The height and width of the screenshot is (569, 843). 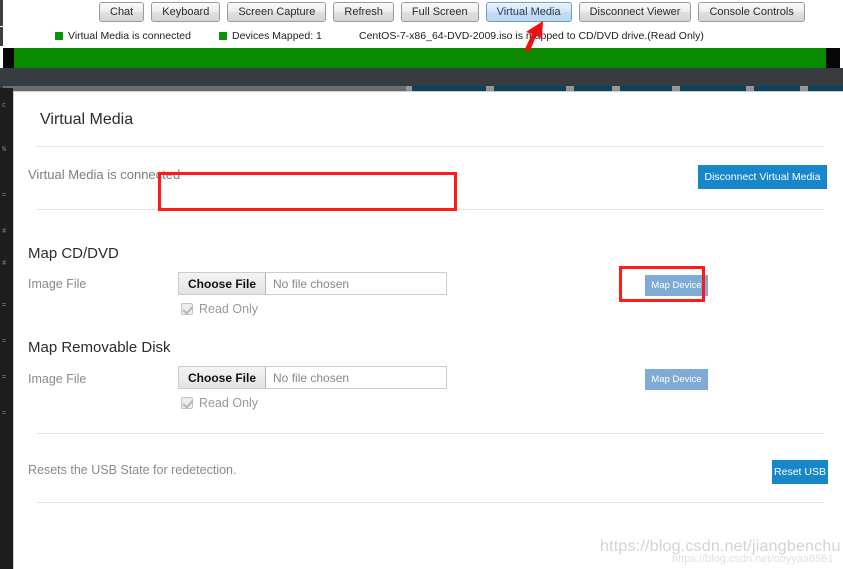 What do you see at coordinates (229, 403) in the screenshot?
I see `read-only-label-removable: Read Only` at bounding box center [229, 403].